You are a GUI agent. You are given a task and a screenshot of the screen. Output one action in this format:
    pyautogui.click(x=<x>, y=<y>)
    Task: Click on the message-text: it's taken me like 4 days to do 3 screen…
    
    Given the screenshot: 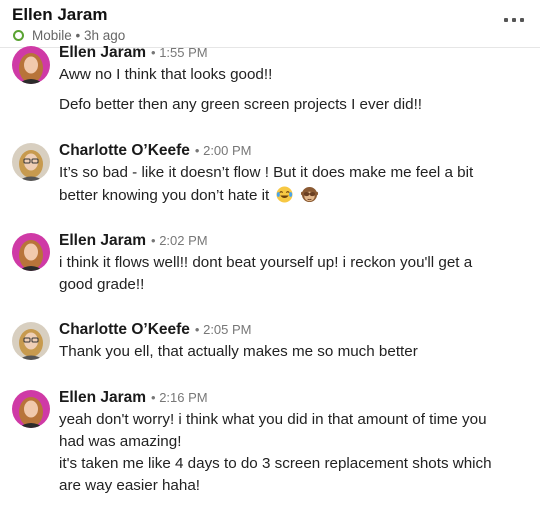 What is the action you would take?
    pyautogui.click(x=275, y=463)
    